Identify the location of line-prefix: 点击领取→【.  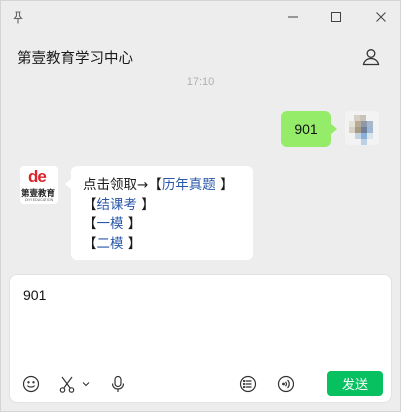
(122, 185).